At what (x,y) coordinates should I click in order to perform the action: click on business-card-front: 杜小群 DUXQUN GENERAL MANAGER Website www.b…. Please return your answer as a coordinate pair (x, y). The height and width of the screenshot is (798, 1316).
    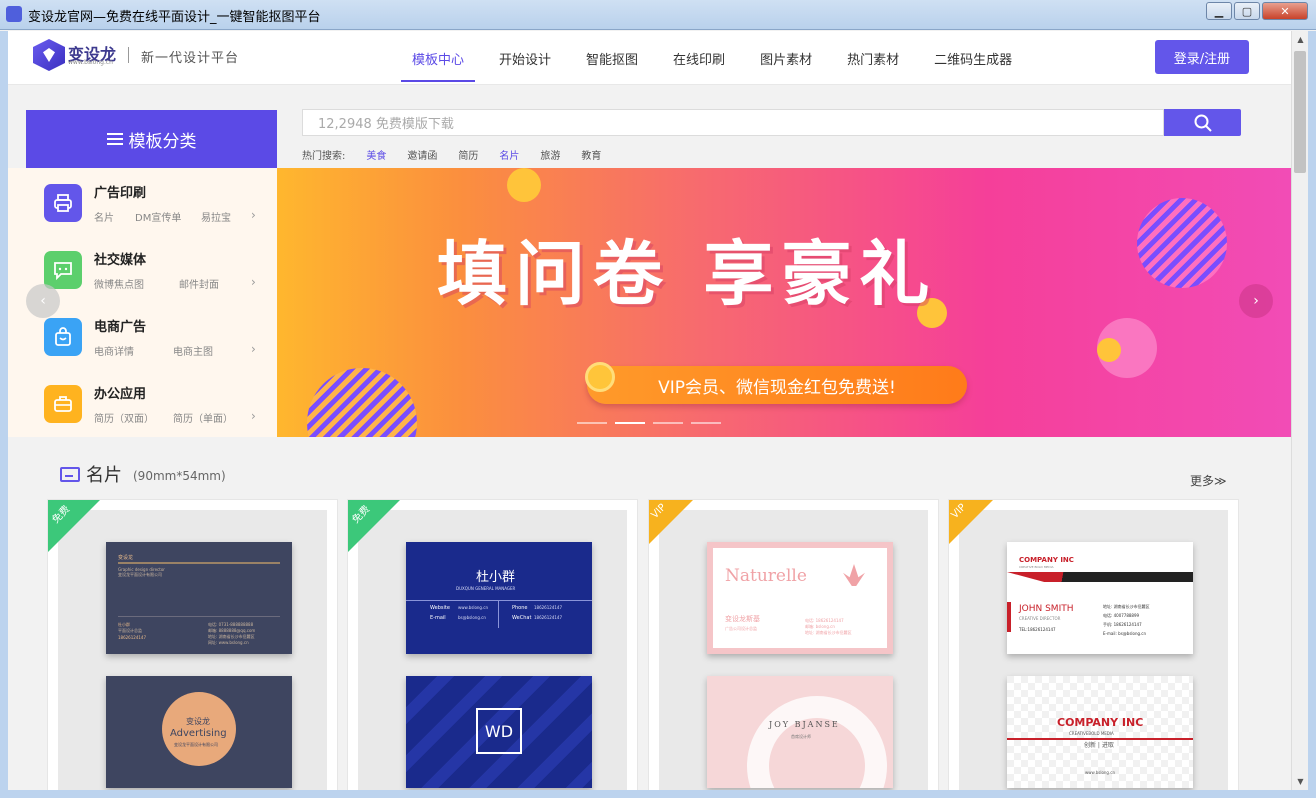
    Looking at the image, I should click on (499, 598).